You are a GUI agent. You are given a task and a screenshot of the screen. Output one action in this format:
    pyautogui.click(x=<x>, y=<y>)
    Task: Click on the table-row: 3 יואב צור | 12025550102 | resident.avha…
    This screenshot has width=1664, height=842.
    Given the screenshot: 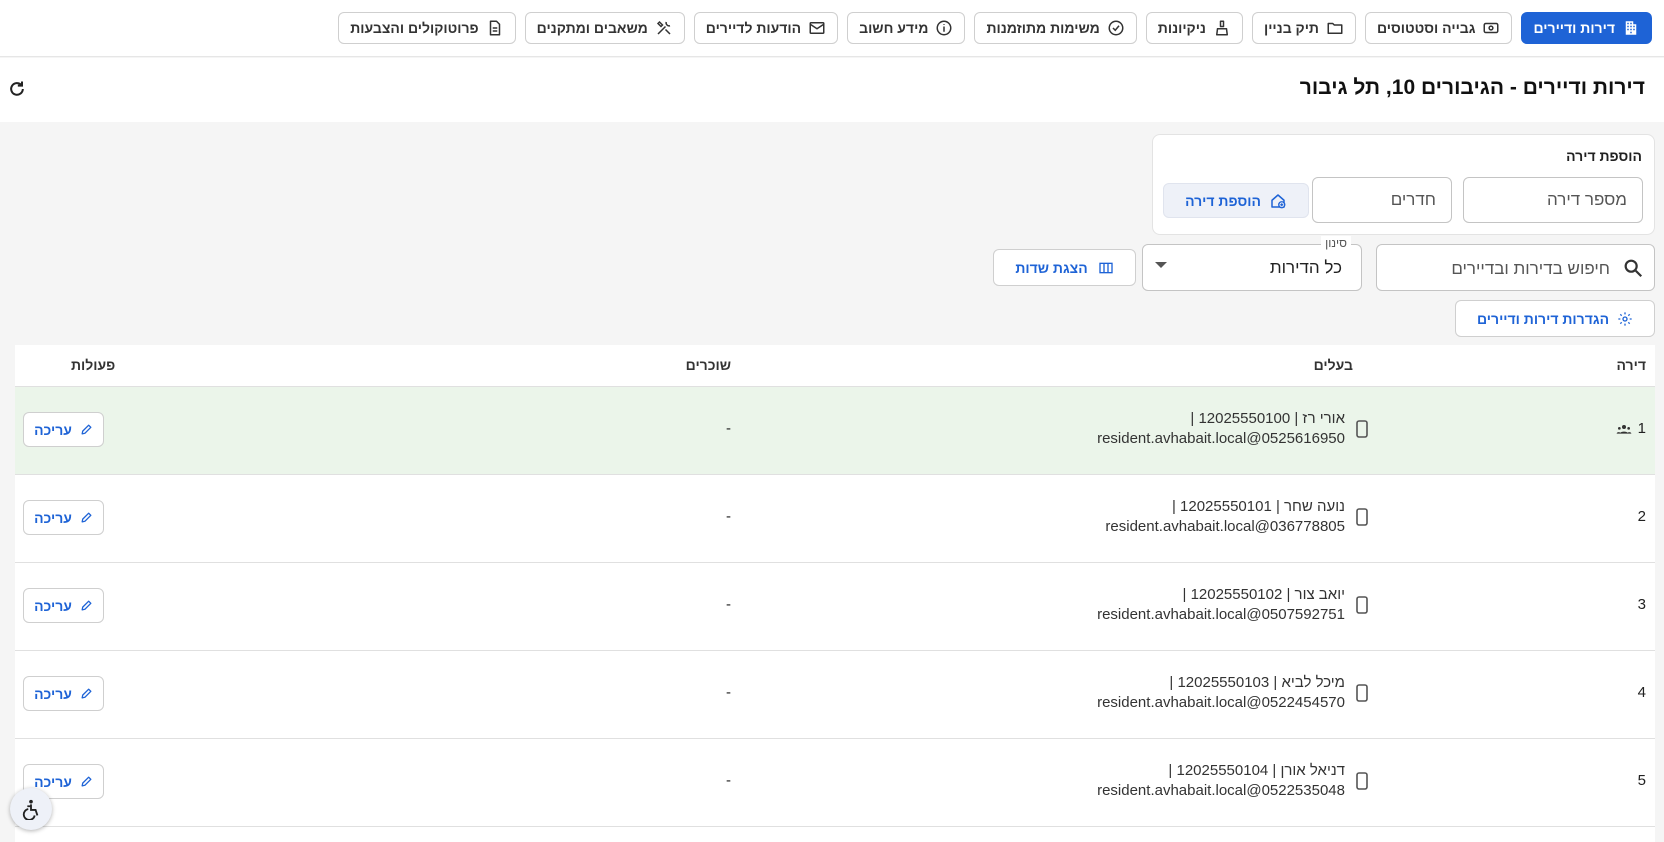 What is the action you would take?
    pyautogui.click(x=835, y=607)
    